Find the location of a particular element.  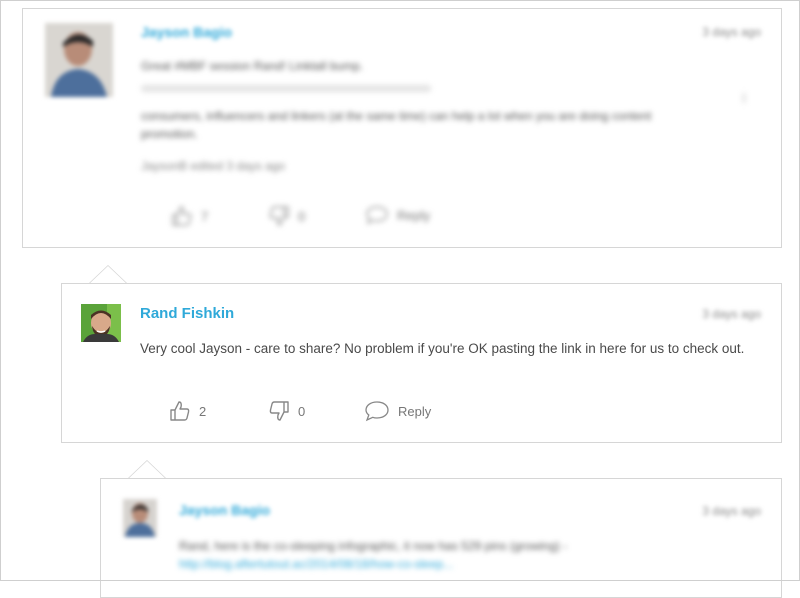

author-name: Rand Fishkin is located at coordinates (187, 313).